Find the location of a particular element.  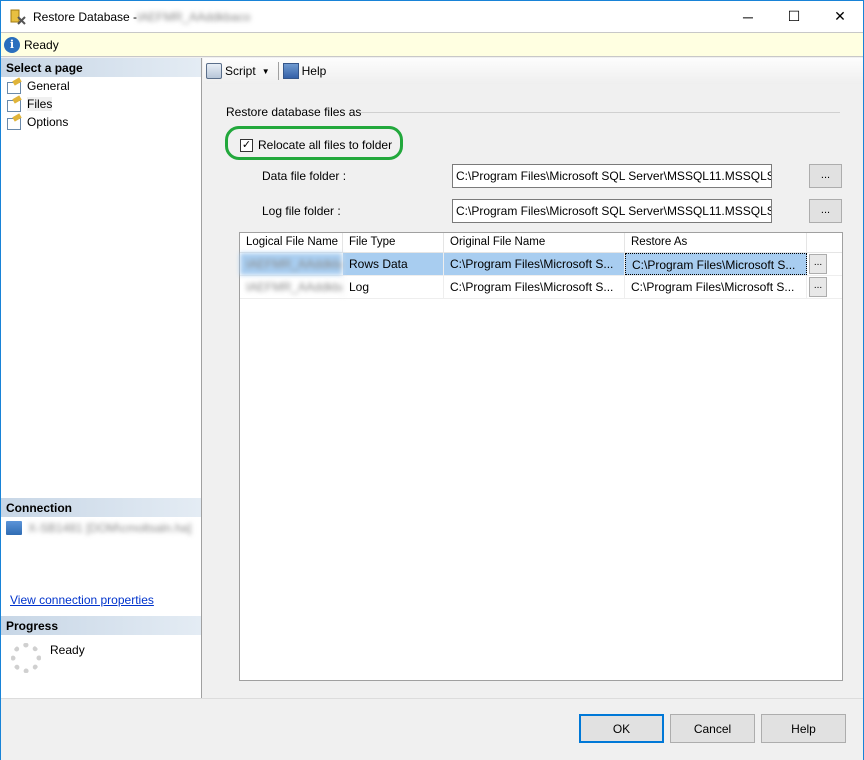

file-type-cell: Rows Data is located at coordinates (393, 264).